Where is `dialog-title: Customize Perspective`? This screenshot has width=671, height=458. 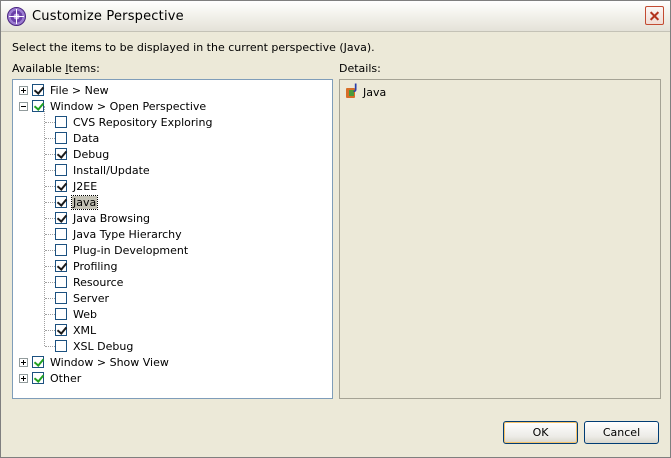
dialog-title: Customize Perspective is located at coordinates (108, 16).